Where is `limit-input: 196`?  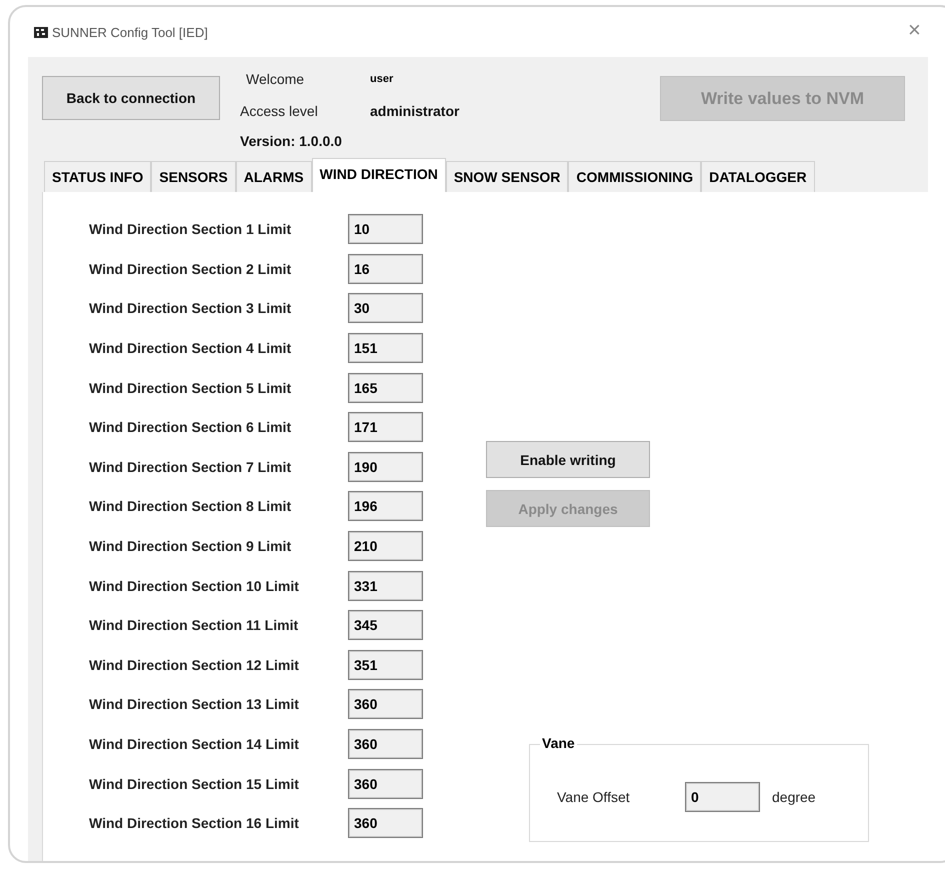 limit-input: 196 is located at coordinates (385, 506).